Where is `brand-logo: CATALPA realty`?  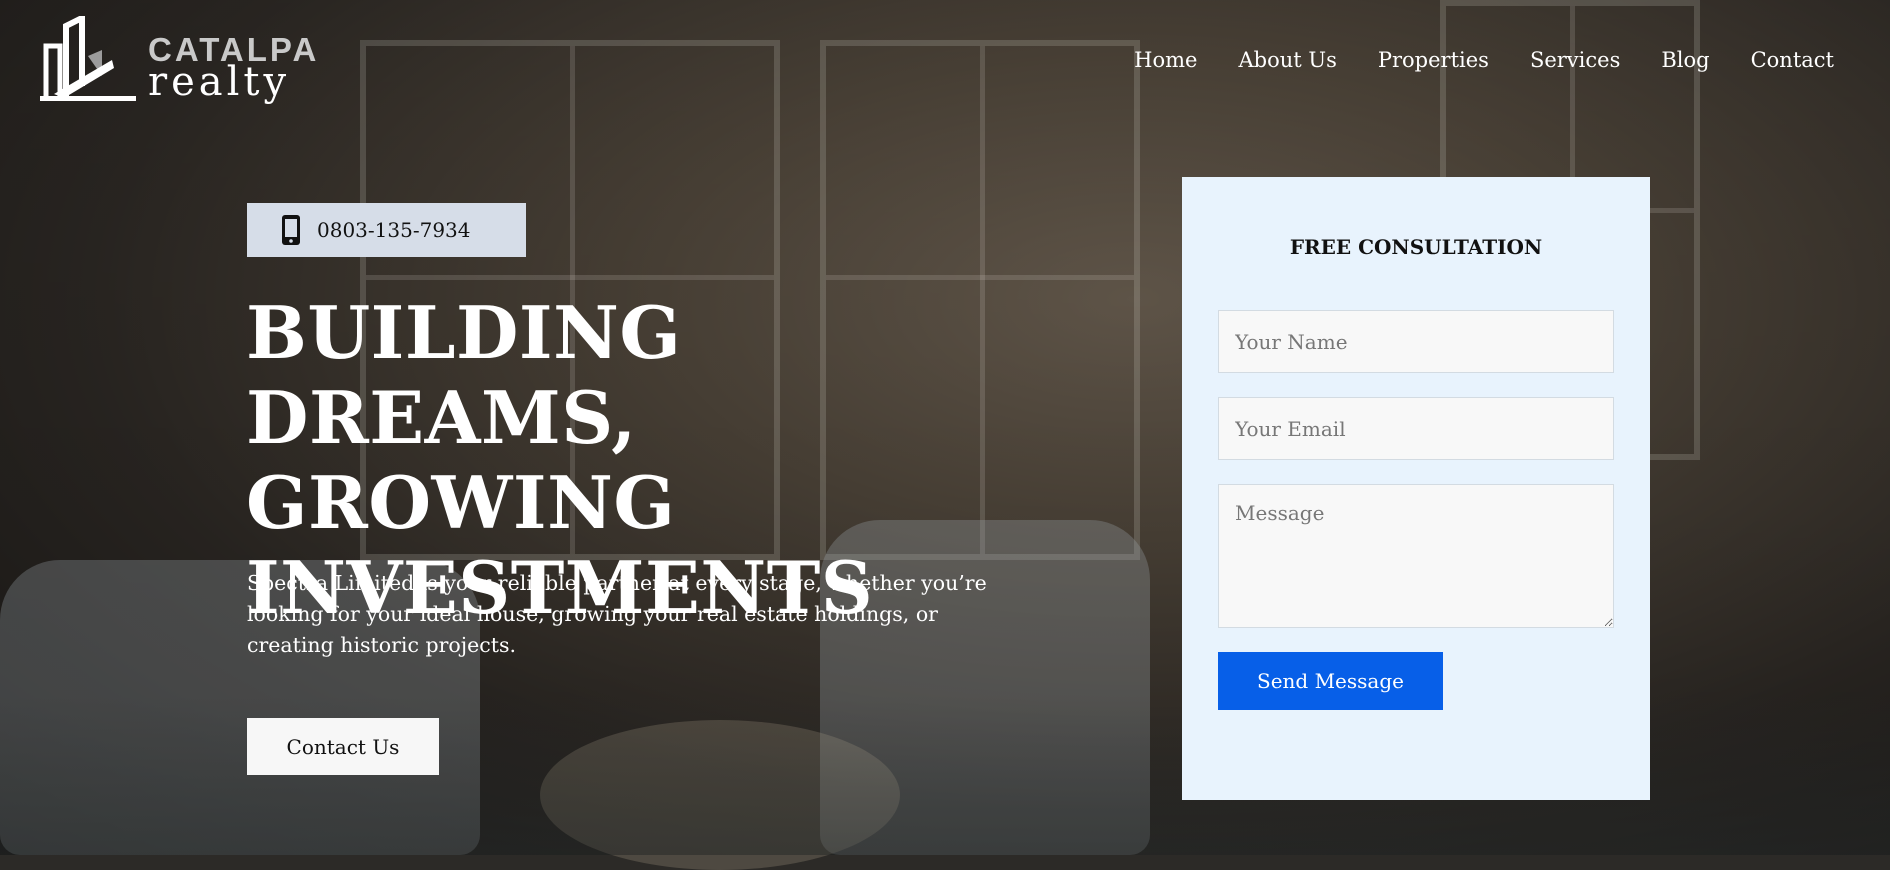 brand-logo: CATALPA realty is located at coordinates (179, 59).